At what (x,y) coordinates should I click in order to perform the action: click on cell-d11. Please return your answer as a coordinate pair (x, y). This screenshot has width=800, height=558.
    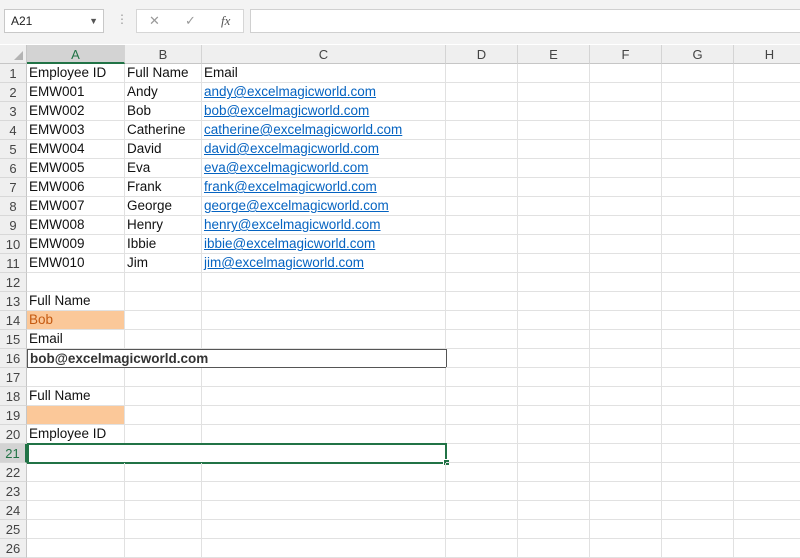
    Looking at the image, I should click on (482, 263).